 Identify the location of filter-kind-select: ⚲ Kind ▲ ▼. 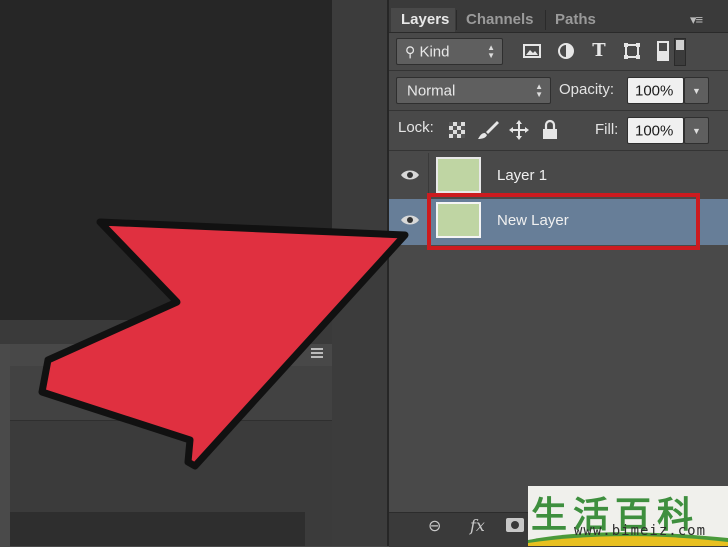
(449, 51).